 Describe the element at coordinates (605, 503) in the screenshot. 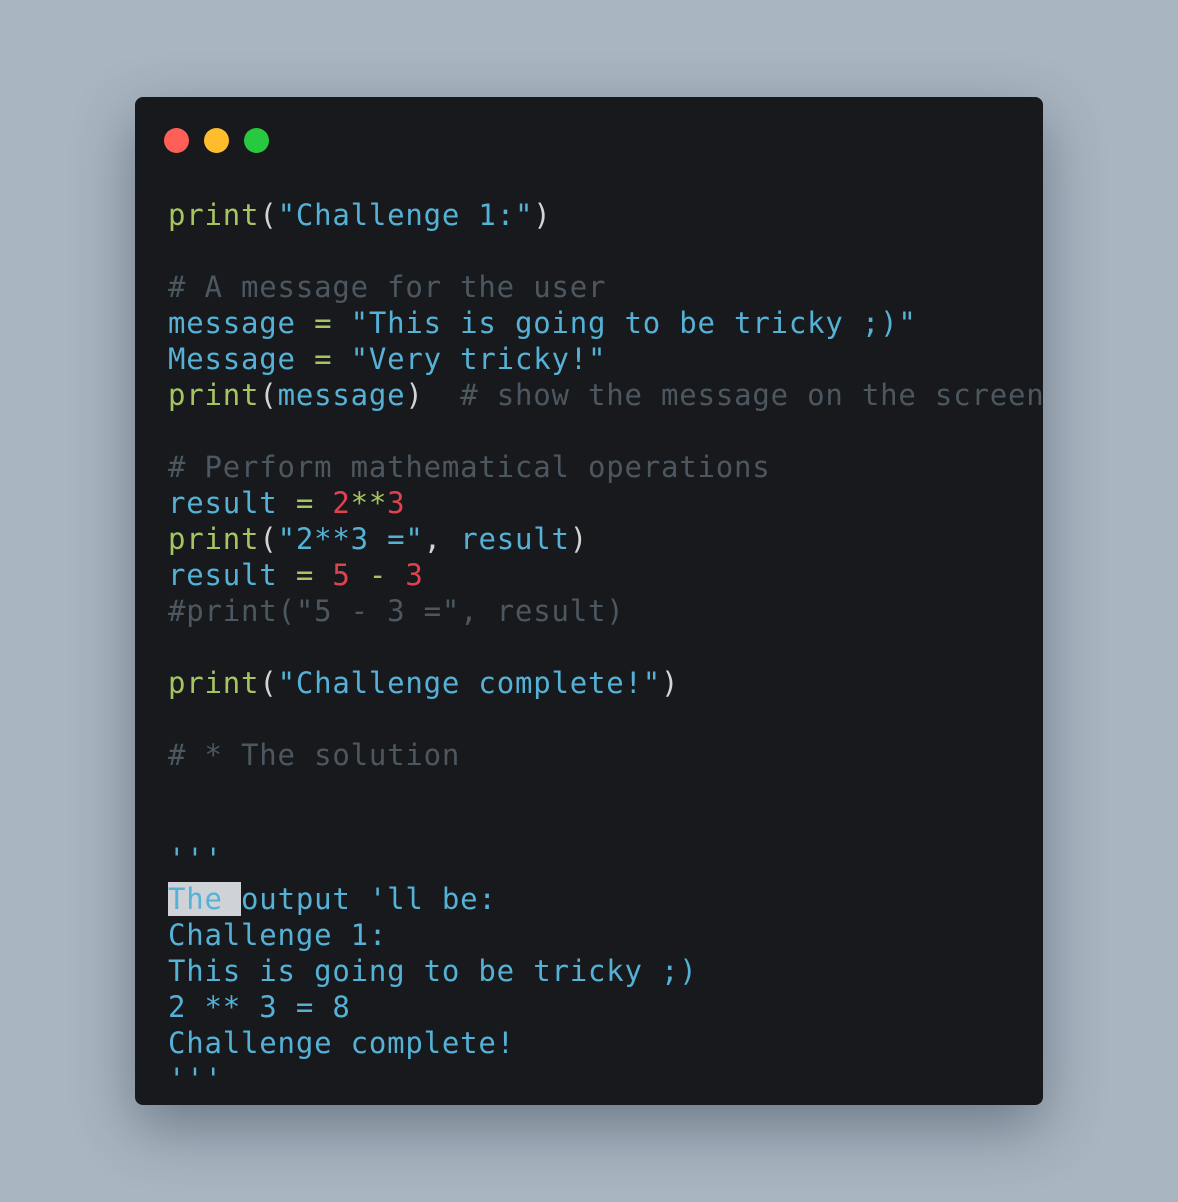

I see `code-line-9: result = 2**3` at that location.